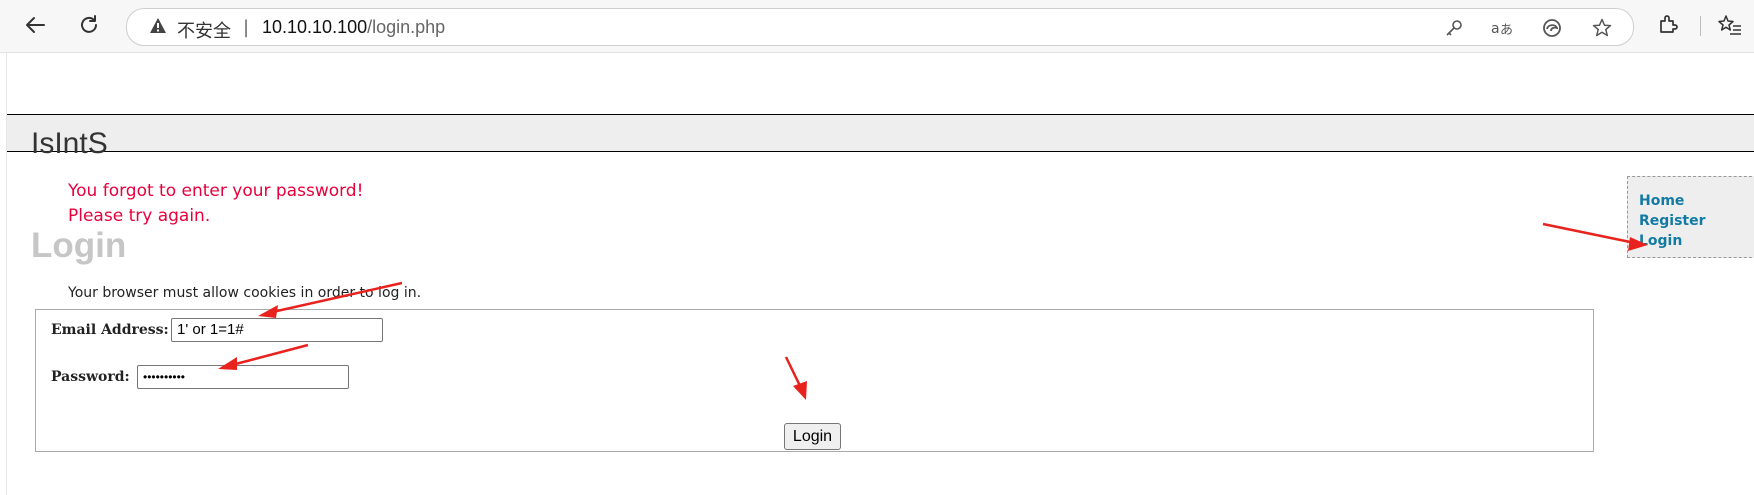  Describe the element at coordinates (1672, 221) in the screenshot. I see `sidebar-item-register: Register` at that location.